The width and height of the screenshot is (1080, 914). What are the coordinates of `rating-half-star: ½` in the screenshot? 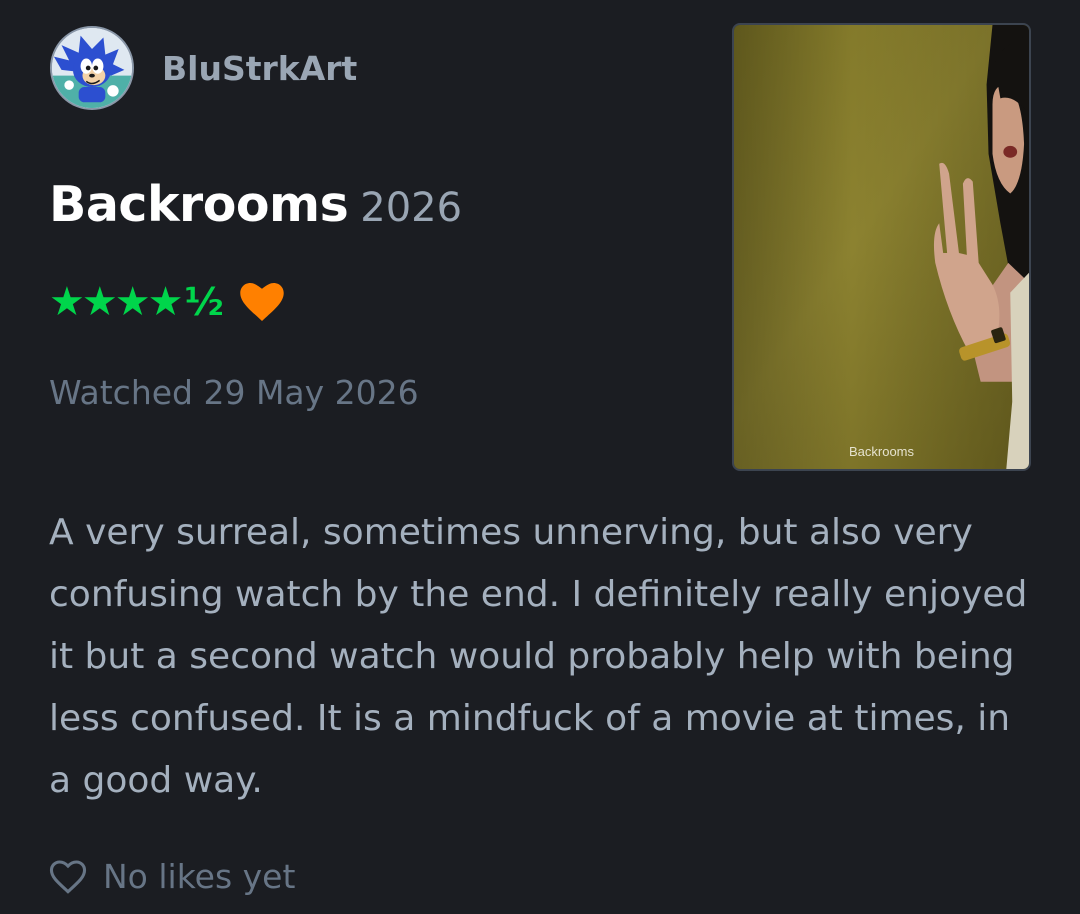 It's located at (204, 302).